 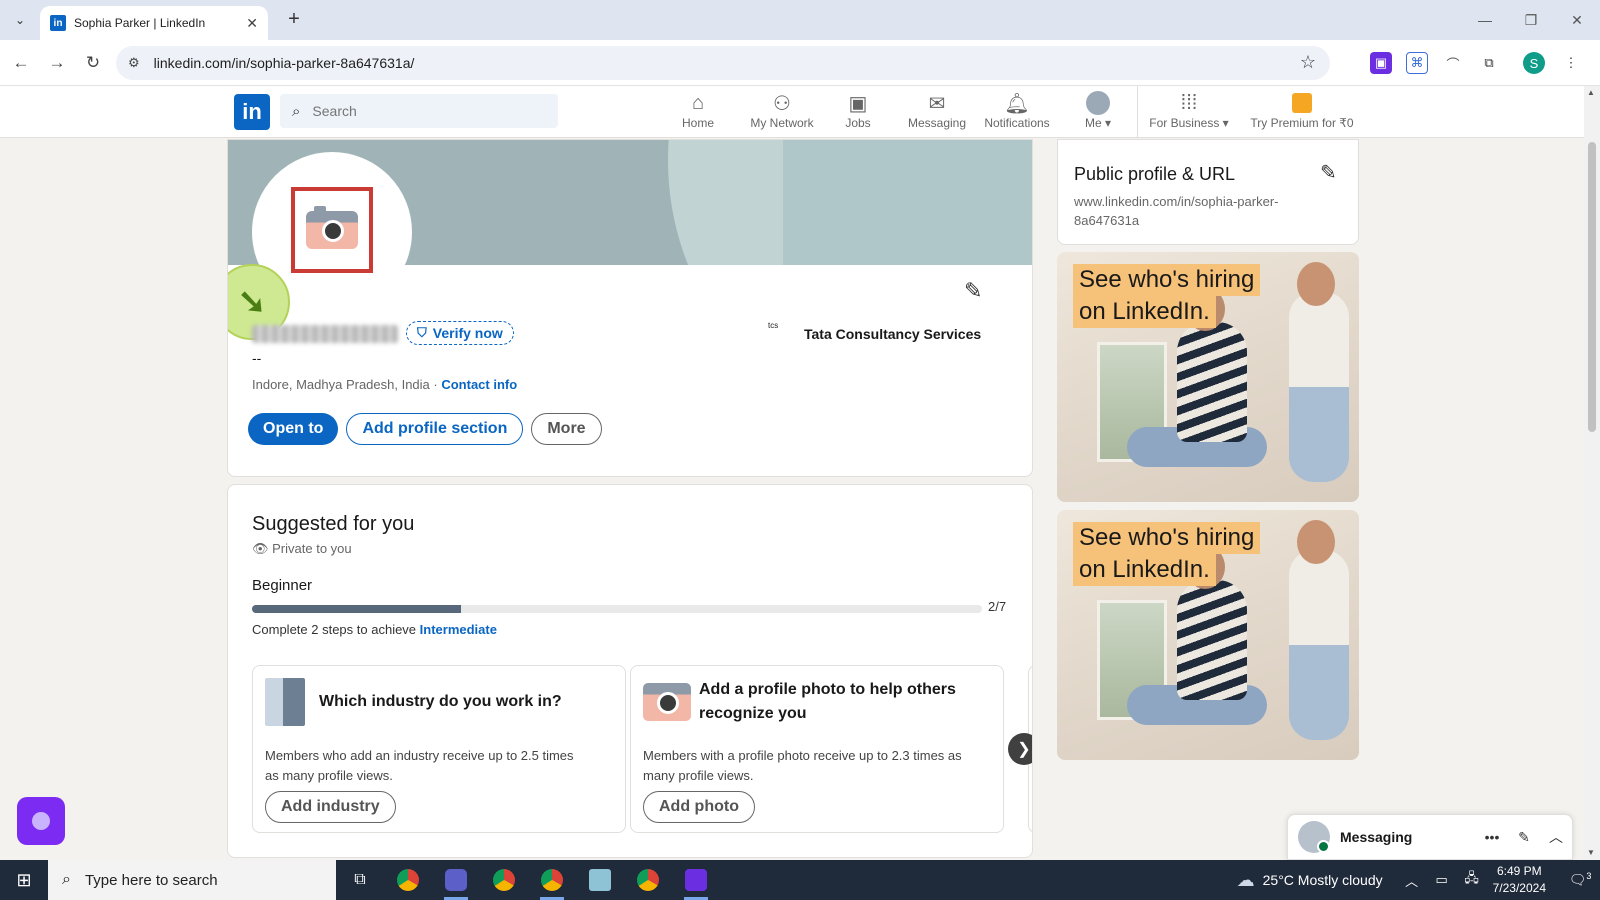 What do you see at coordinates (293, 429) in the screenshot?
I see `open-to-button: Open to` at bounding box center [293, 429].